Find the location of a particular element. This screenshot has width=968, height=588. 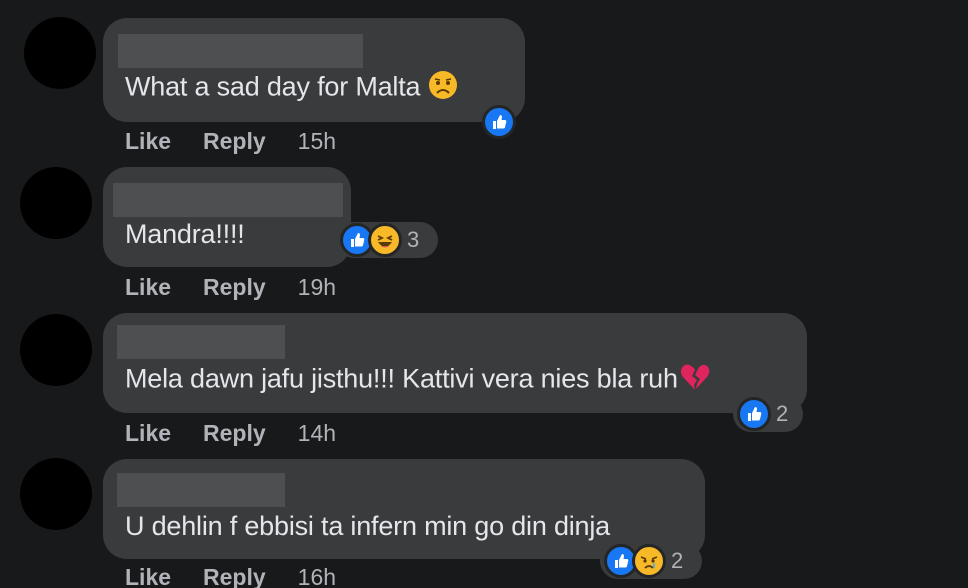

comment-actions: Like Reply 19h is located at coordinates (230, 287).